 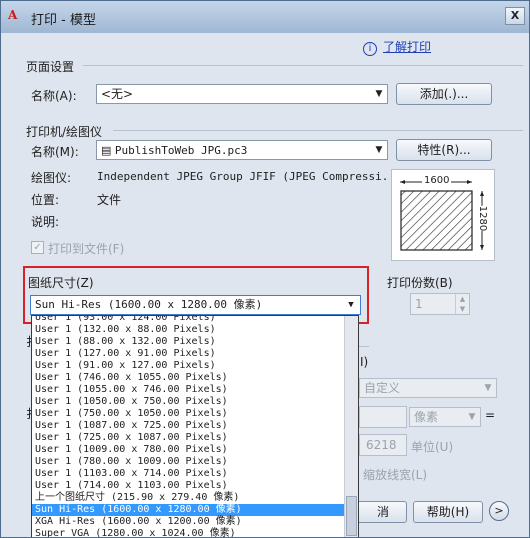 What do you see at coordinates (86, 249) in the screenshot?
I see `print-to-file-label: 打印到文件(F)` at bounding box center [86, 249].